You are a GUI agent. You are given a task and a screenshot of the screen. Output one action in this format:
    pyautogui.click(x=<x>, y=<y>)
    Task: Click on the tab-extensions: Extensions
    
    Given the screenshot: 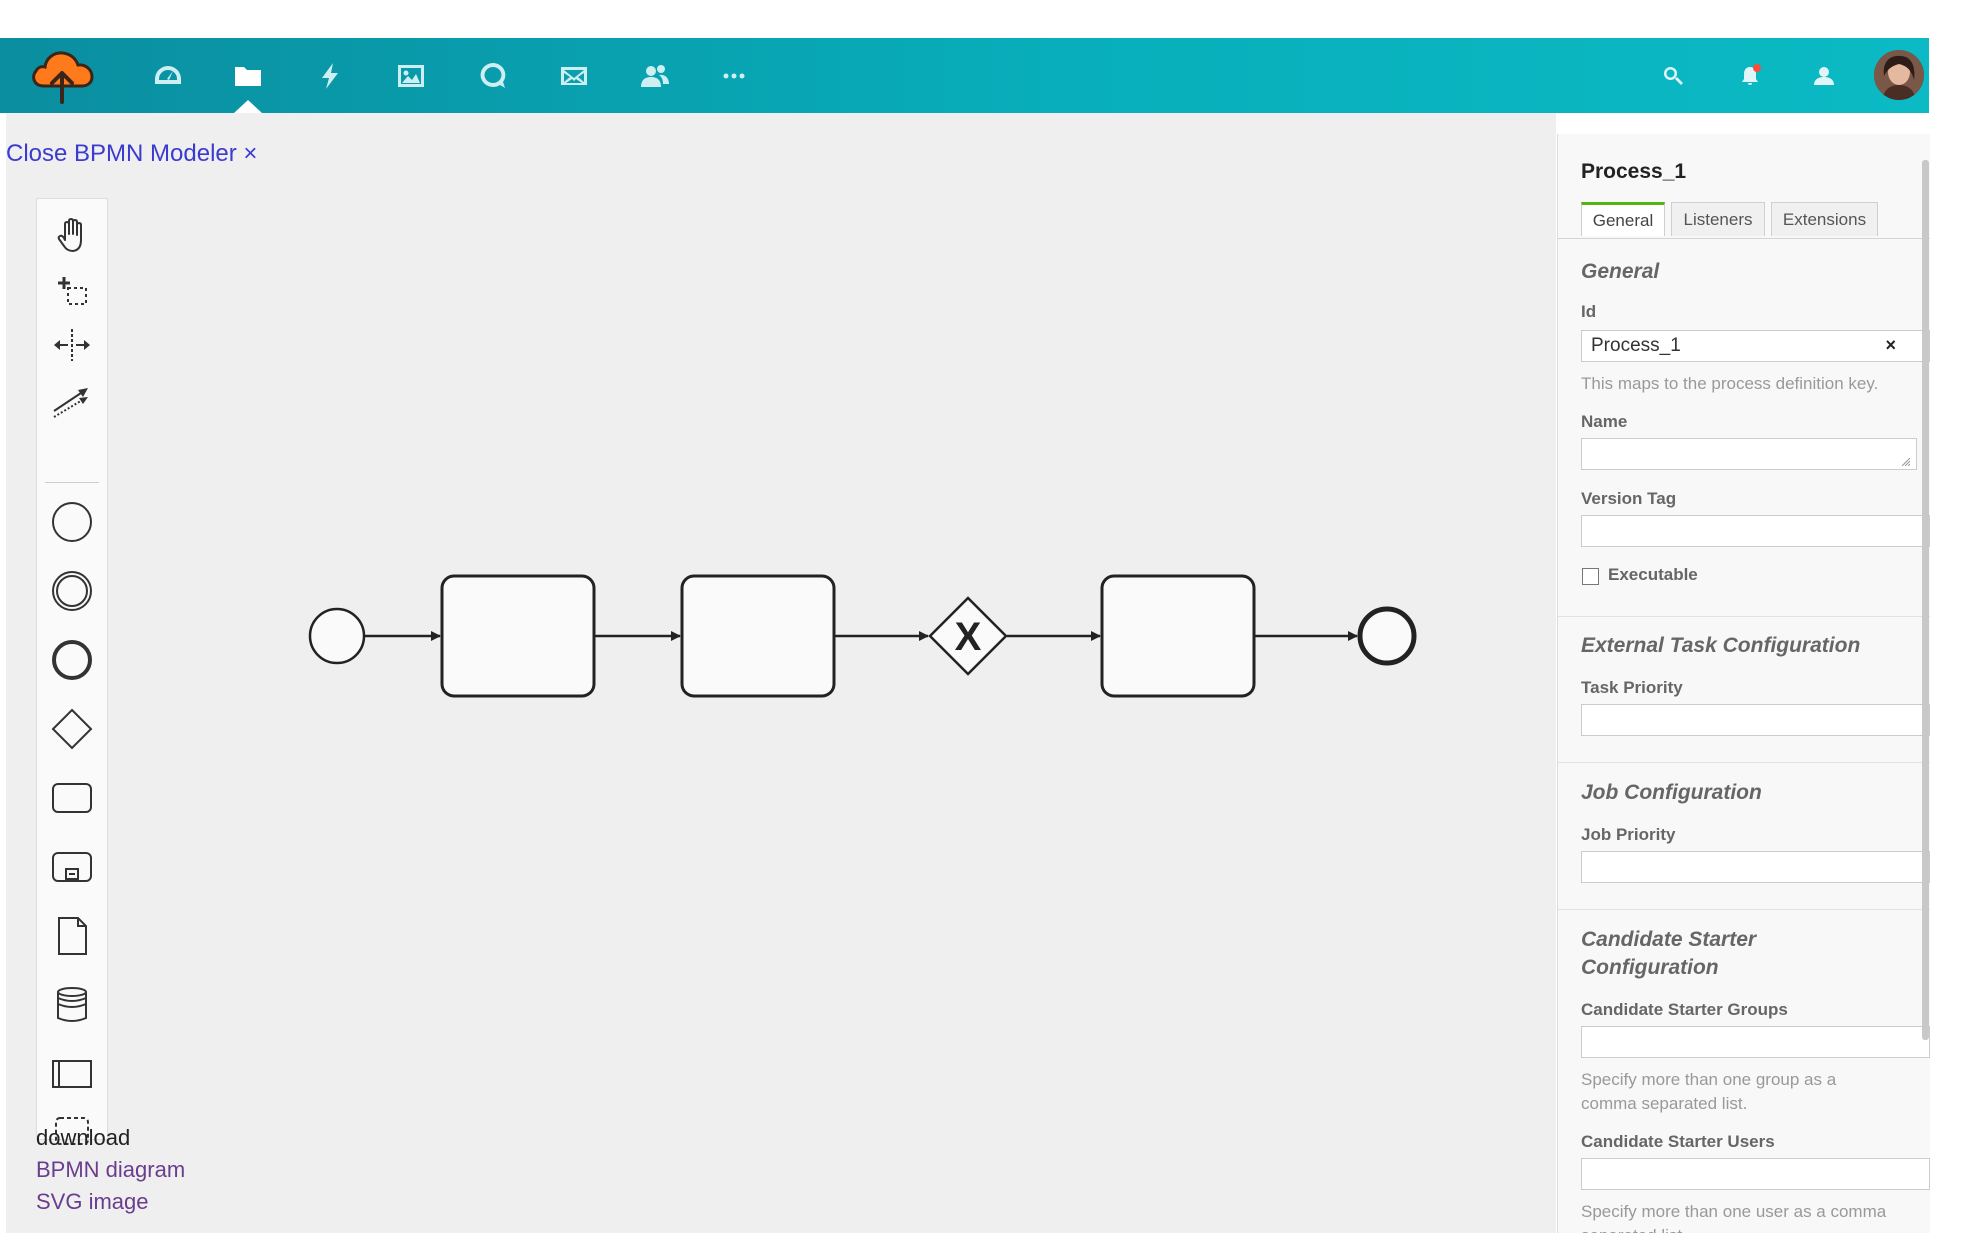 What is the action you would take?
    pyautogui.click(x=1824, y=219)
    